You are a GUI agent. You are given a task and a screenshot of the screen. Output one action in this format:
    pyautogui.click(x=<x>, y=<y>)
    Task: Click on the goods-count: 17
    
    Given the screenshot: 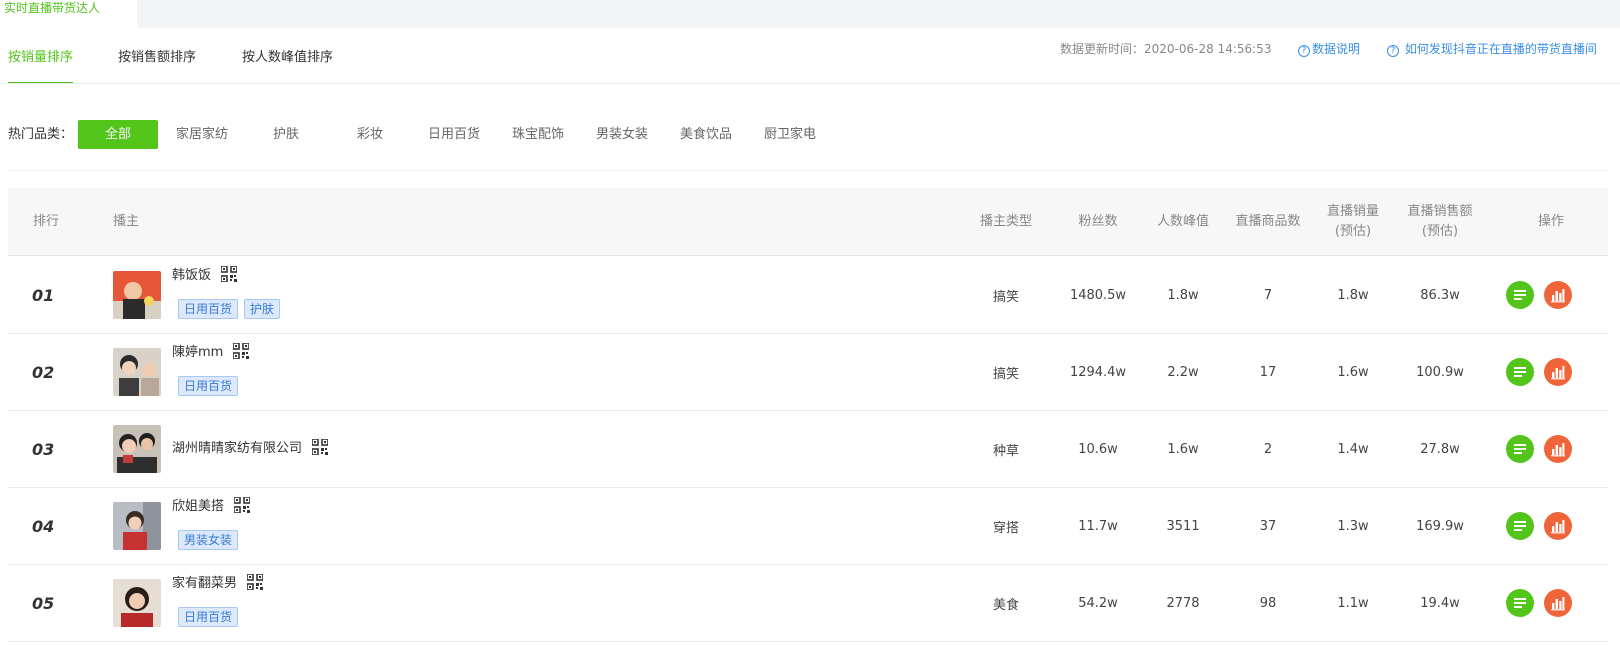 What is the action you would take?
    pyautogui.click(x=1268, y=372)
    